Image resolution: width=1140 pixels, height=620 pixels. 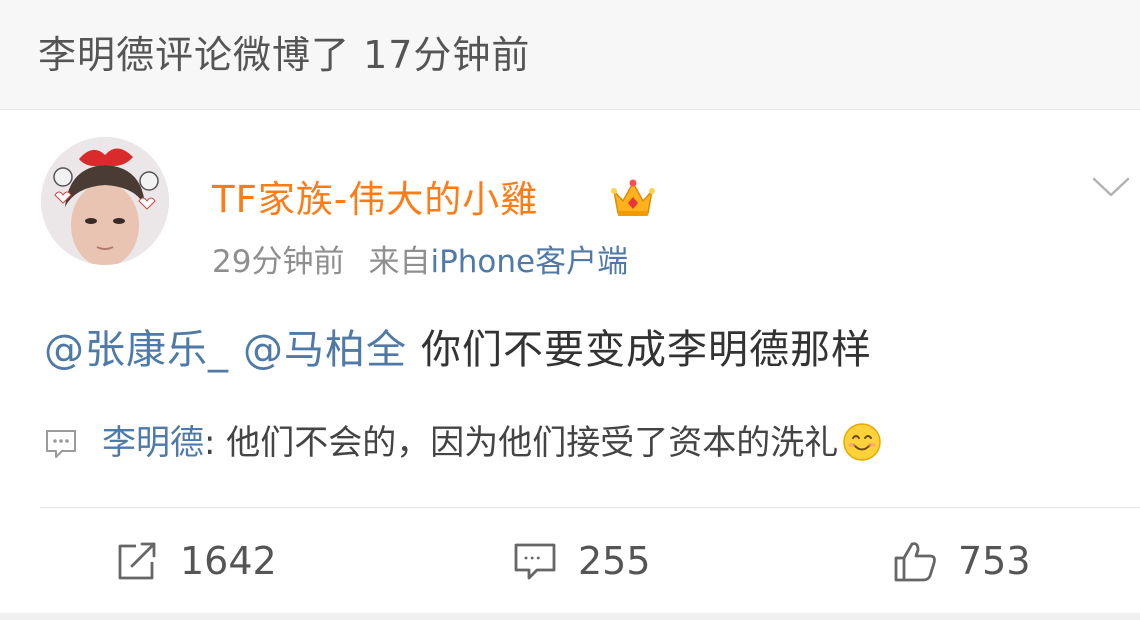 What do you see at coordinates (614, 561) in the screenshot?
I see `comment-count: 255` at bounding box center [614, 561].